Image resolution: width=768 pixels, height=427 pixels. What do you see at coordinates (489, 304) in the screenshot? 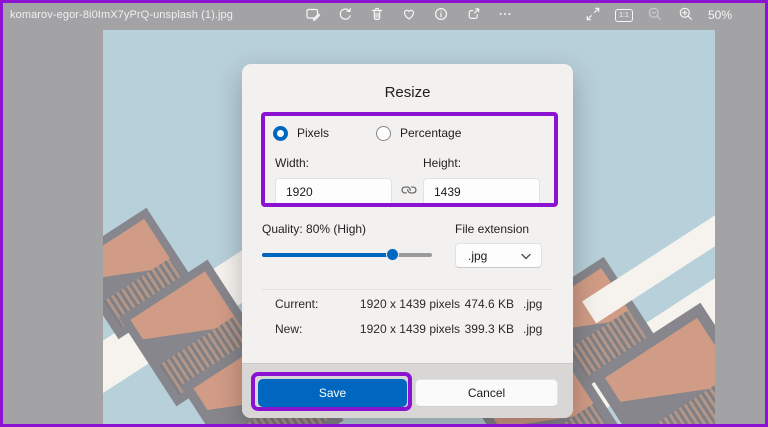
I see `summary-size: 474.6 KB` at bounding box center [489, 304].